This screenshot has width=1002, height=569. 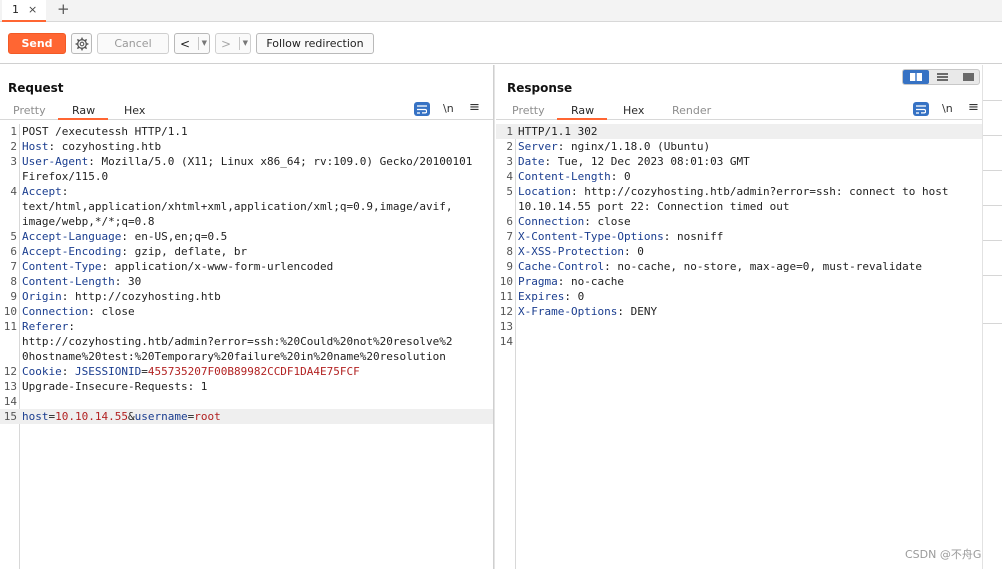 What do you see at coordinates (739, 146) in the screenshot?
I see `code-line: 2 Server: nginx/1.18.0 (Ubuntu)` at bounding box center [739, 146].